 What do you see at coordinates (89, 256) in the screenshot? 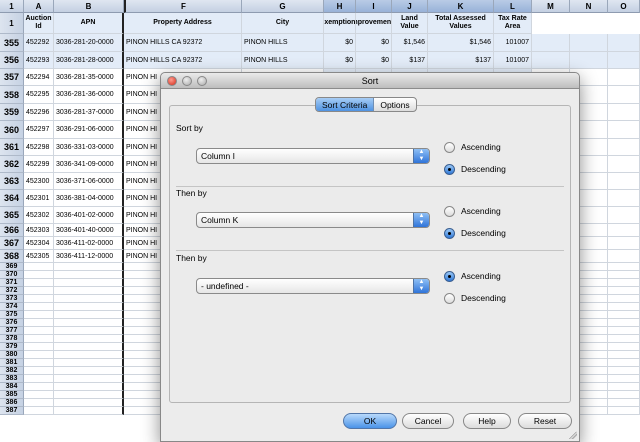
I see `table-cell: 3036-411-12-0000` at bounding box center [89, 256].